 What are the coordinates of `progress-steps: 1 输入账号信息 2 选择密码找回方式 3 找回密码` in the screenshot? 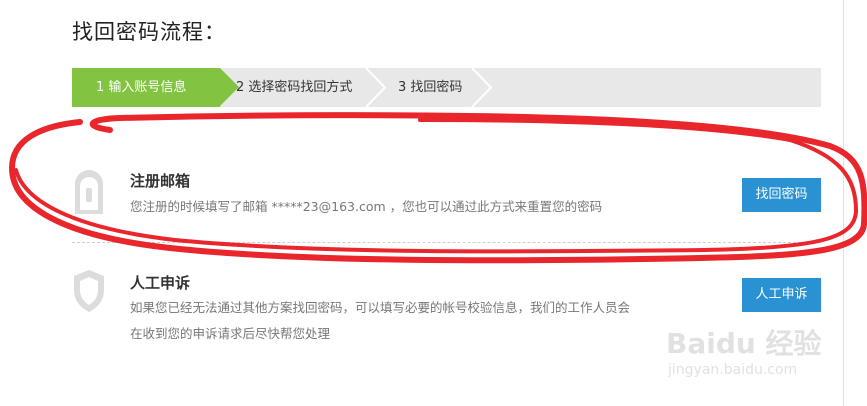 It's located at (446, 87).